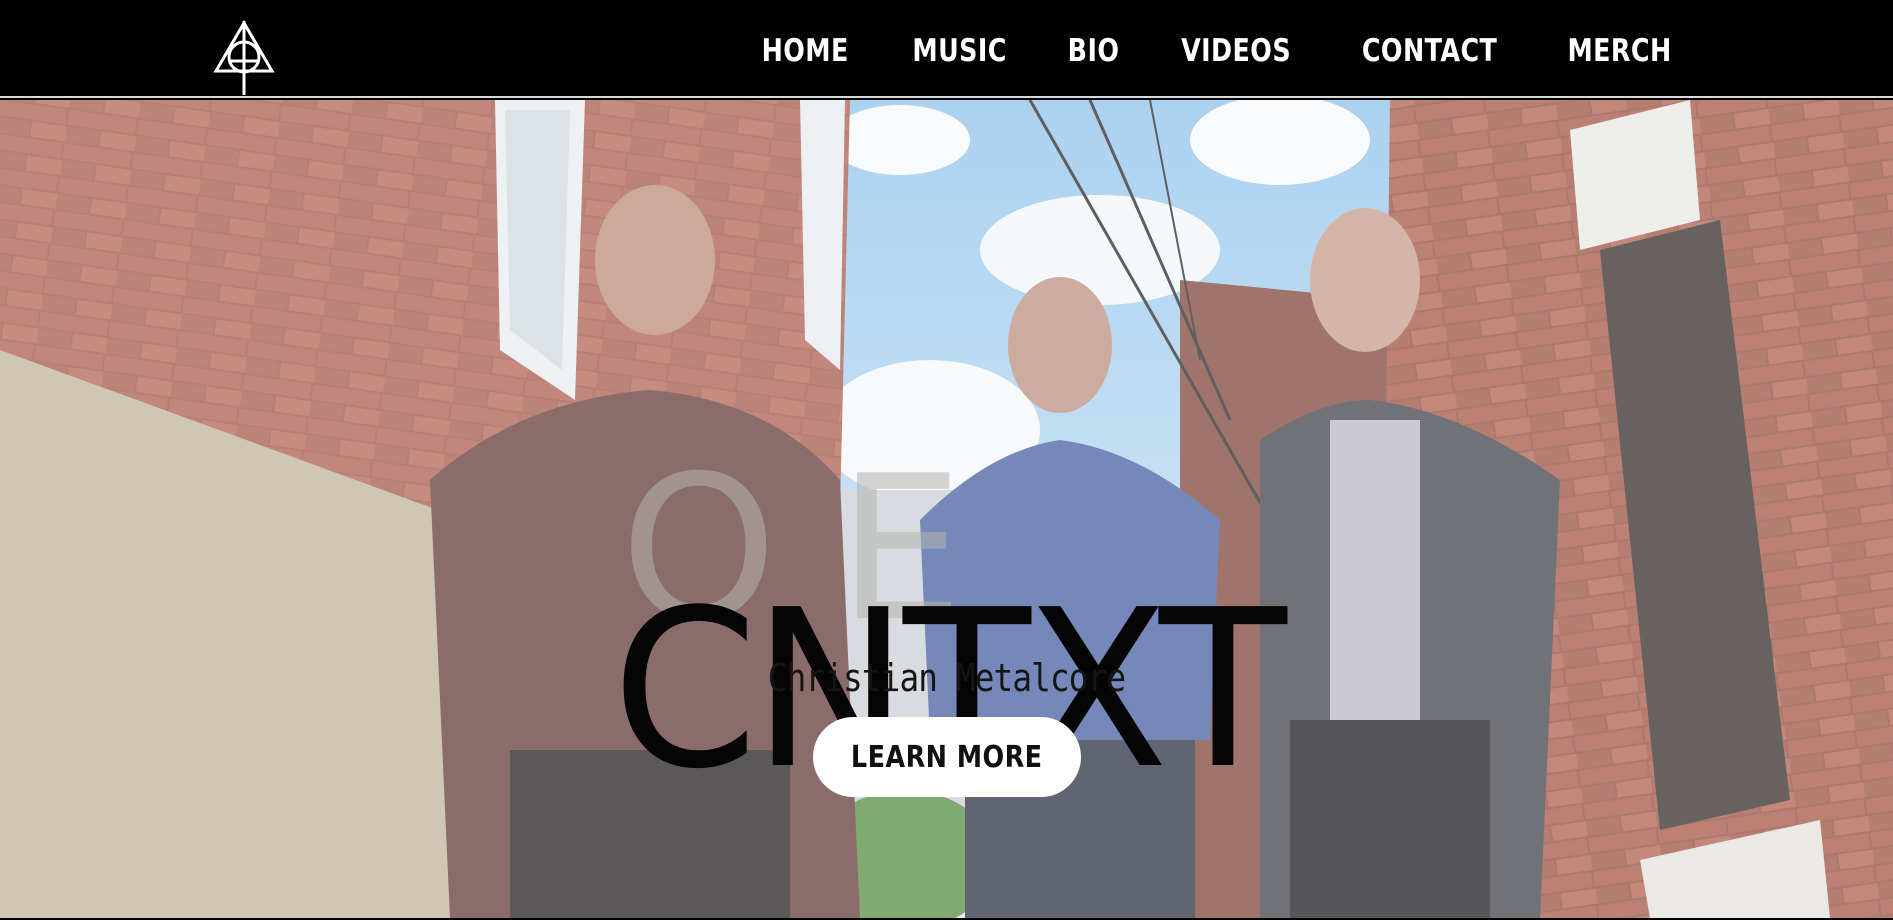 The height and width of the screenshot is (920, 1893). What do you see at coordinates (1236, 51) in the screenshot?
I see `nav-videos: VIDEOS` at bounding box center [1236, 51].